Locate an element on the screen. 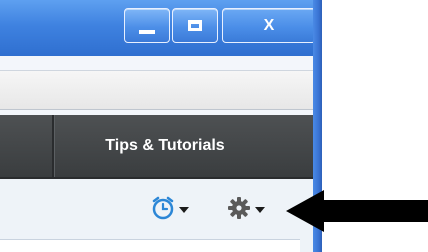 The image size is (428, 252). nav-tab-tips-tutorials: Tips & Tutorials is located at coordinates (165, 146).